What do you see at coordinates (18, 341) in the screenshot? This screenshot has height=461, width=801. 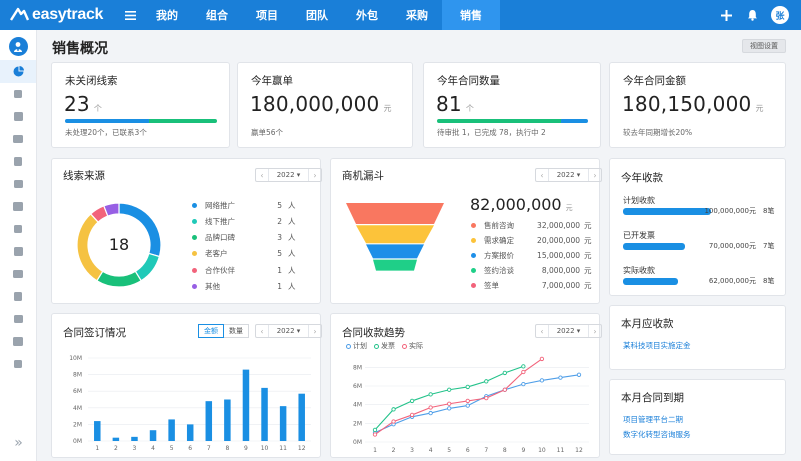 I see `building-icon` at bounding box center [18, 341].